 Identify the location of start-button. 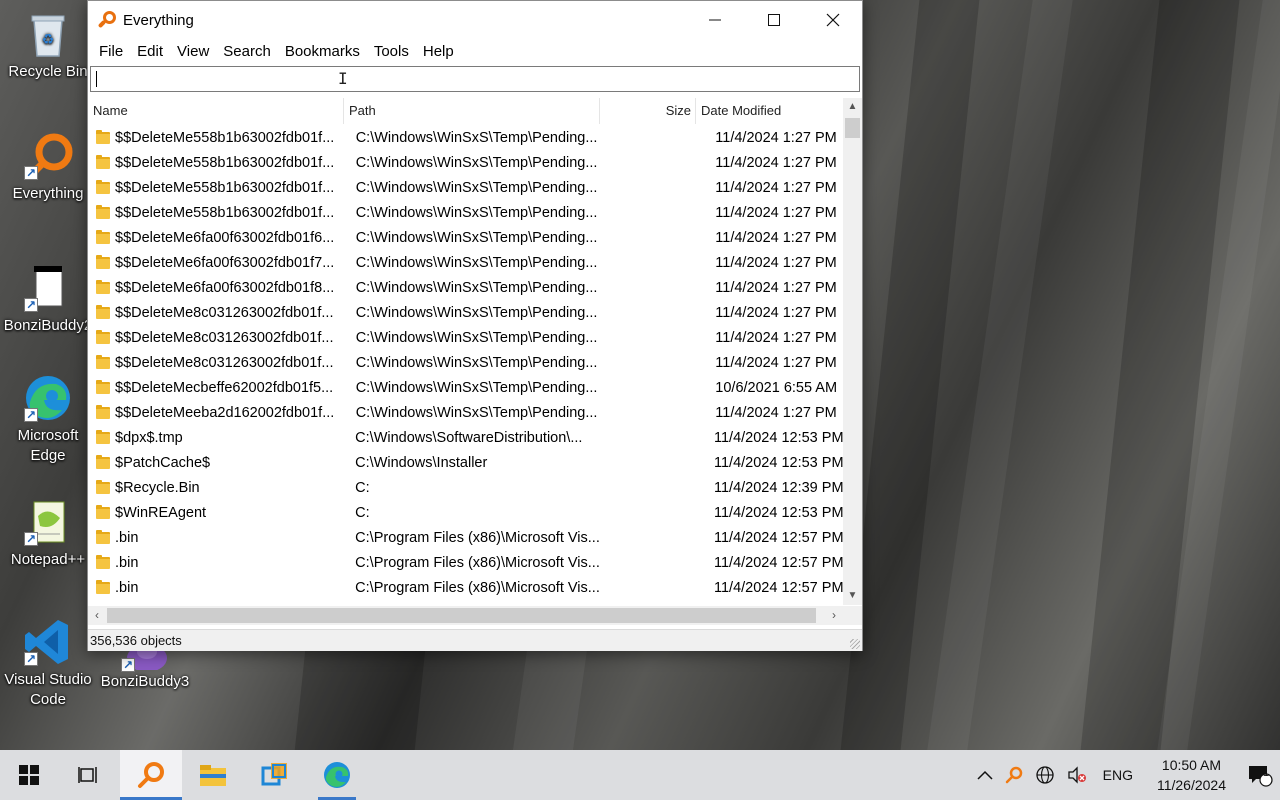
(29, 775).